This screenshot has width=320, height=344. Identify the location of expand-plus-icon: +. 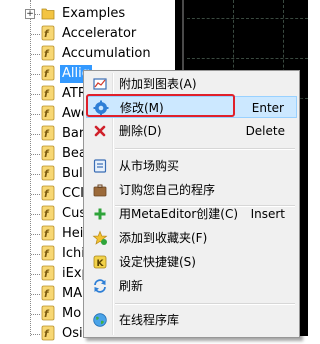
(30, 14).